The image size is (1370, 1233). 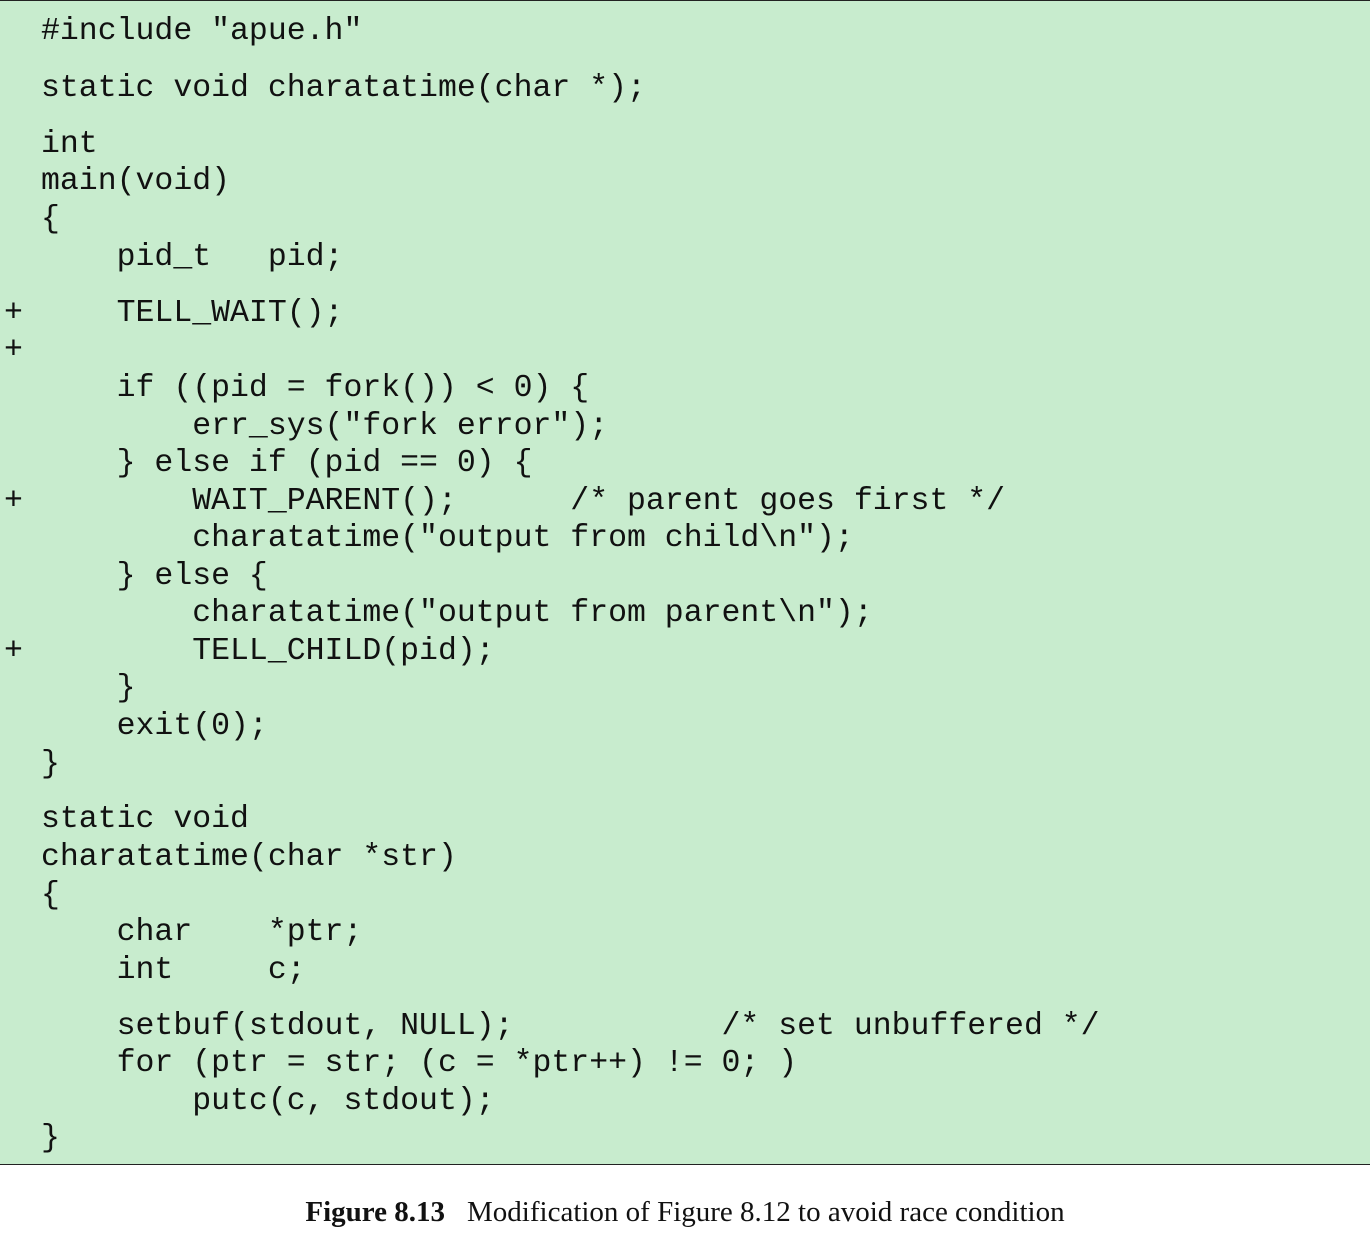 I want to click on code-text: } else {, so click(x=154, y=576).